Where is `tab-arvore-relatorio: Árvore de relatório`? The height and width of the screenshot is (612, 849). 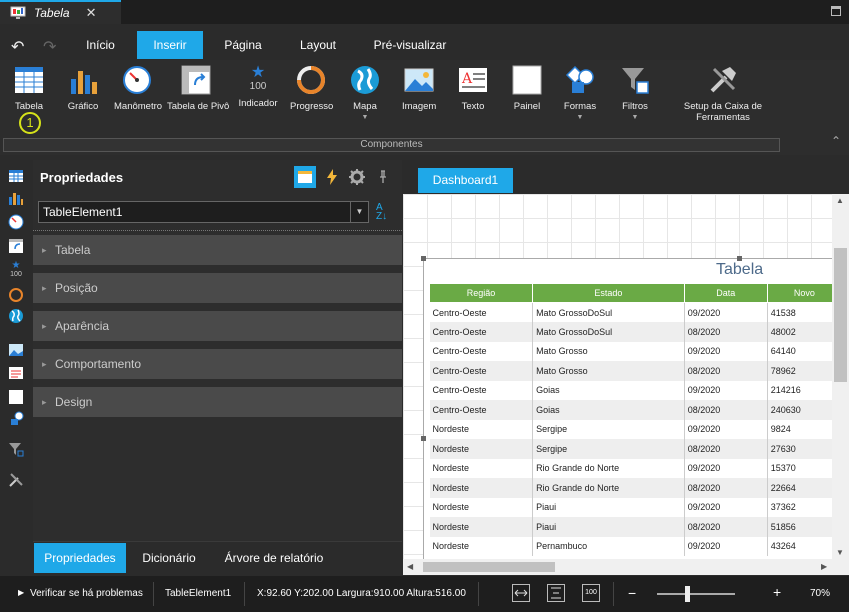
tab-arvore-relatorio: Árvore de relatório is located at coordinates (274, 558).